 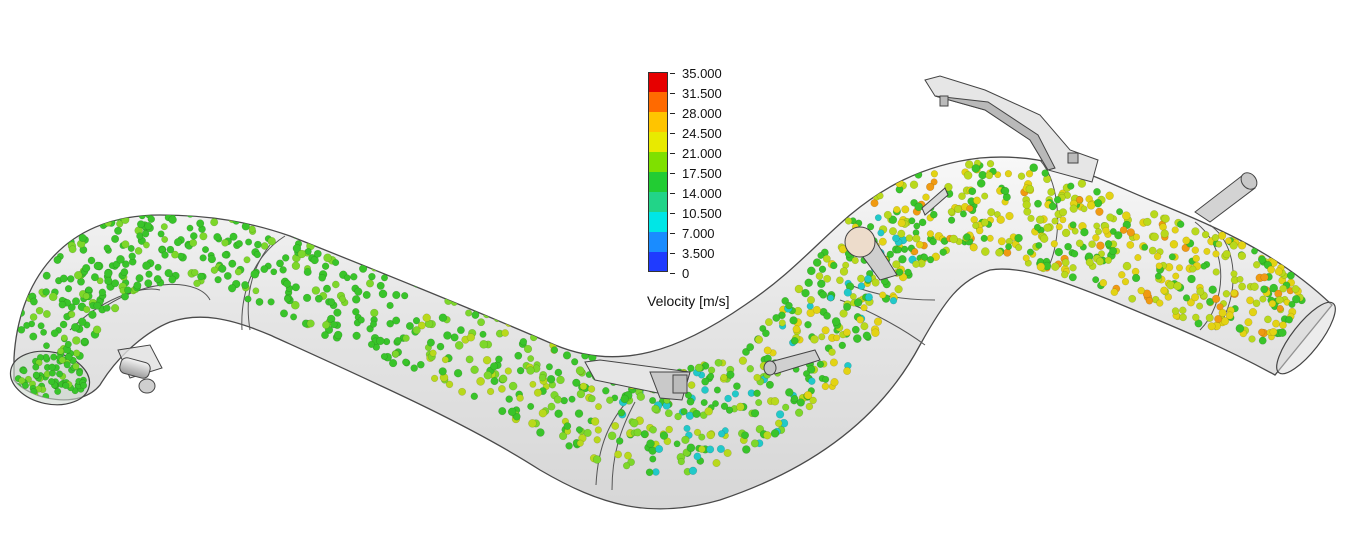 What do you see at coordinates (140, 369) in the screenshot?
I see `inlet-sensor-mount` at bounding box center [140, 369].